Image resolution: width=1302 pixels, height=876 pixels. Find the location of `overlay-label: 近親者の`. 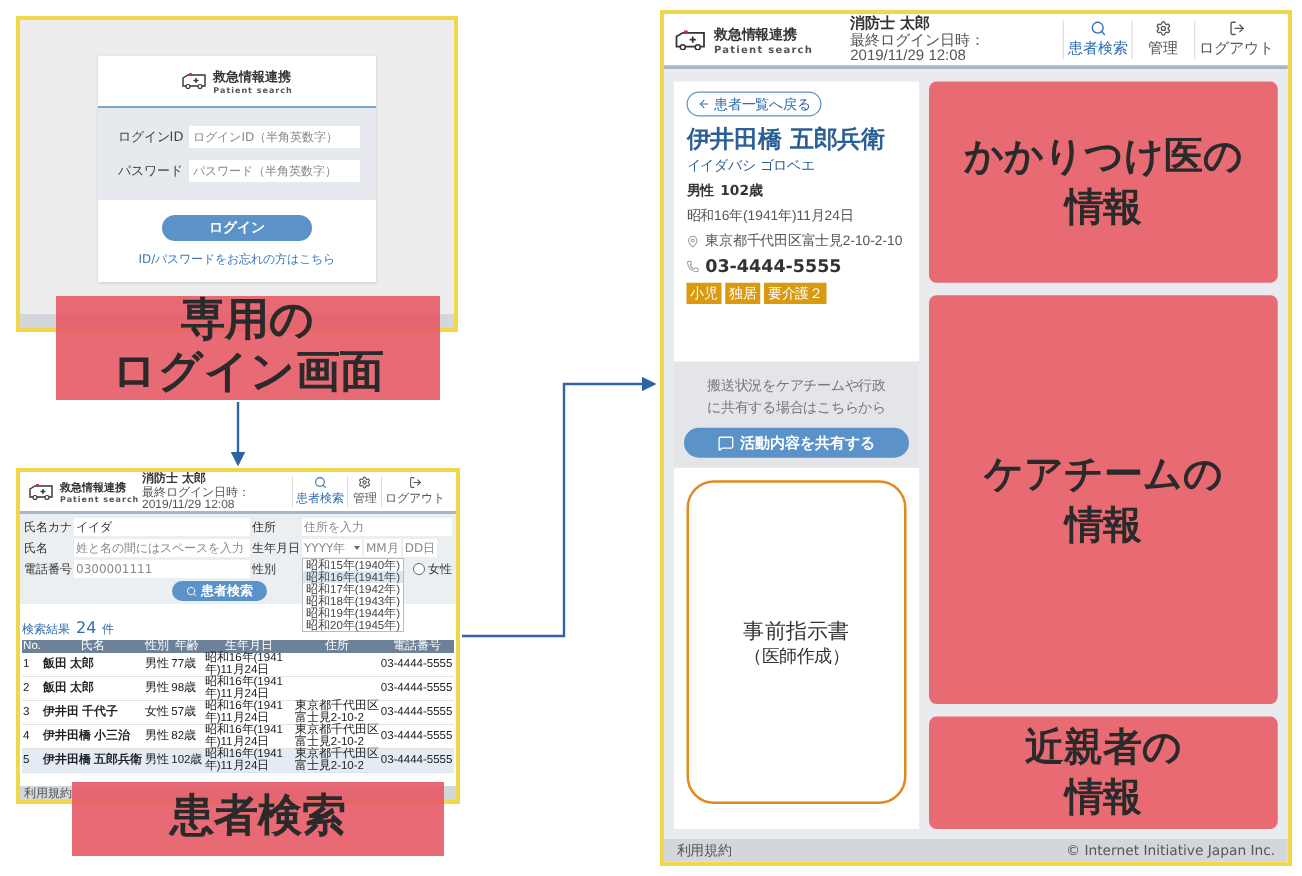

overlay-label: 近親者の is located at coordinates (1103, 747).